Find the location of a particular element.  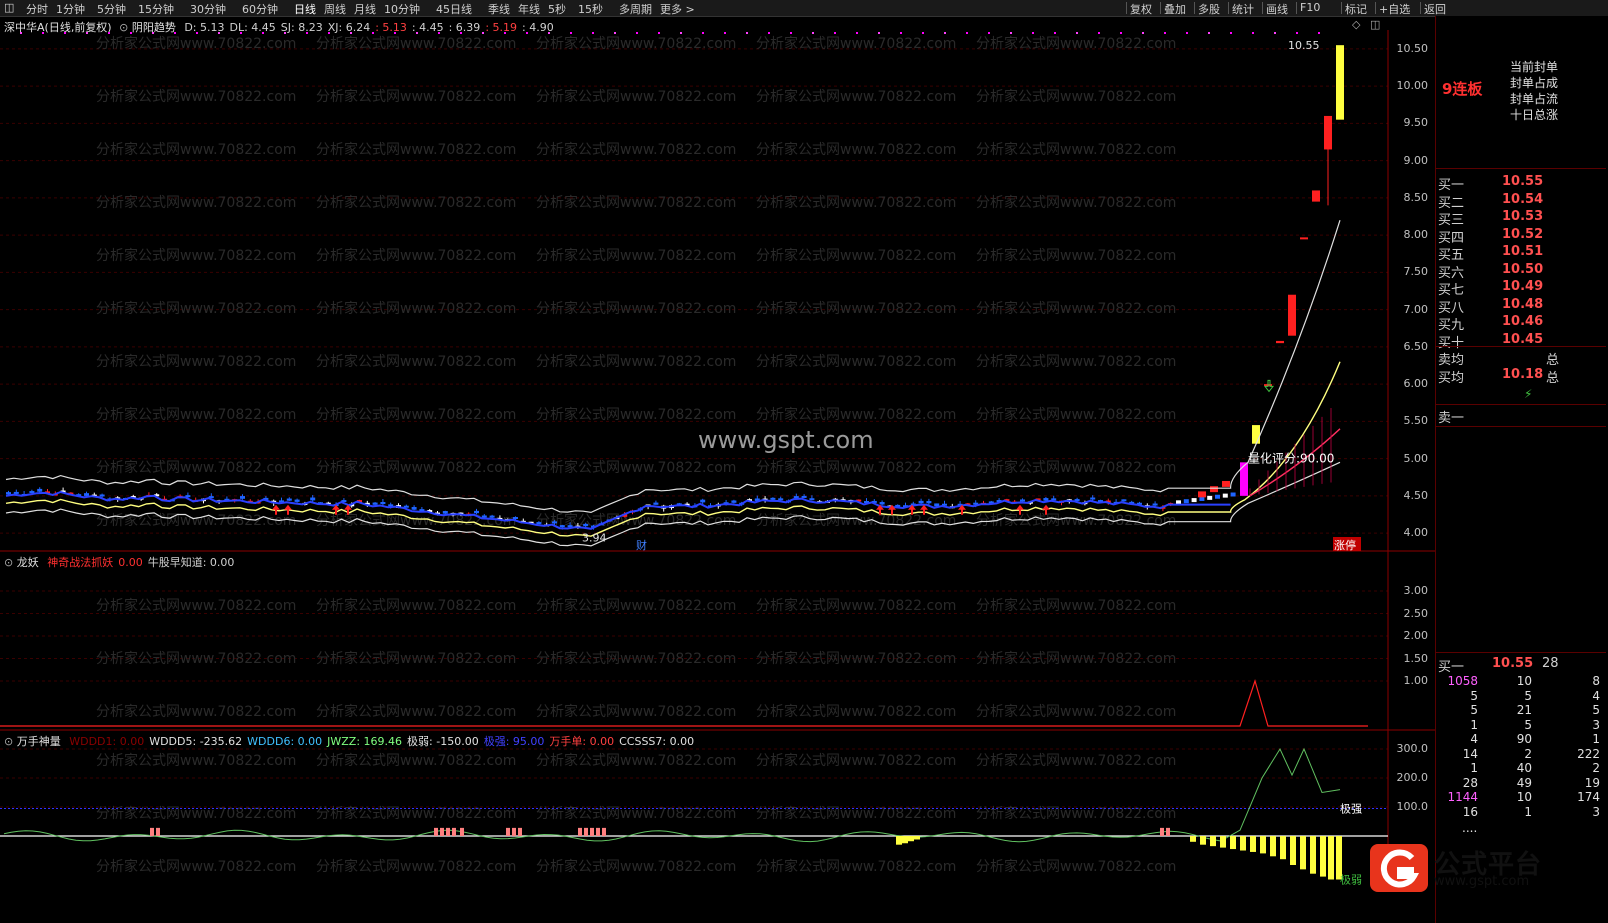

bid-price: 10.48 is located at coordinates (1523, 304).